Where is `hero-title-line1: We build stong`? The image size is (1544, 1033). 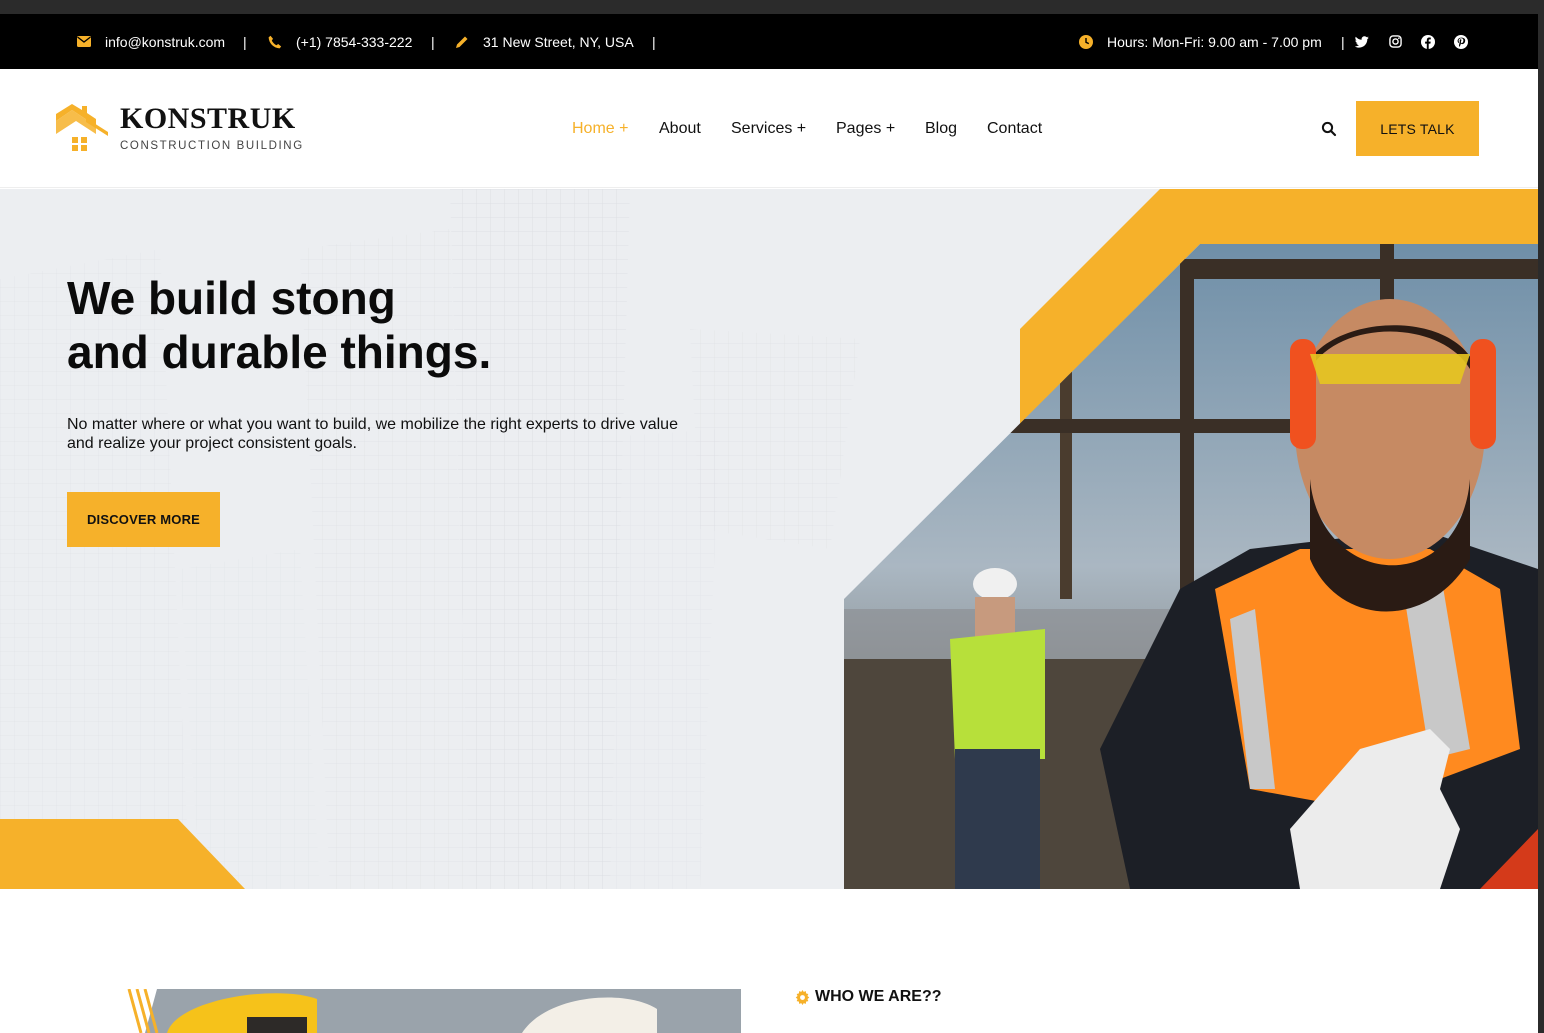 hero-title-line1: We build stong is located at coordinates (231, 298).